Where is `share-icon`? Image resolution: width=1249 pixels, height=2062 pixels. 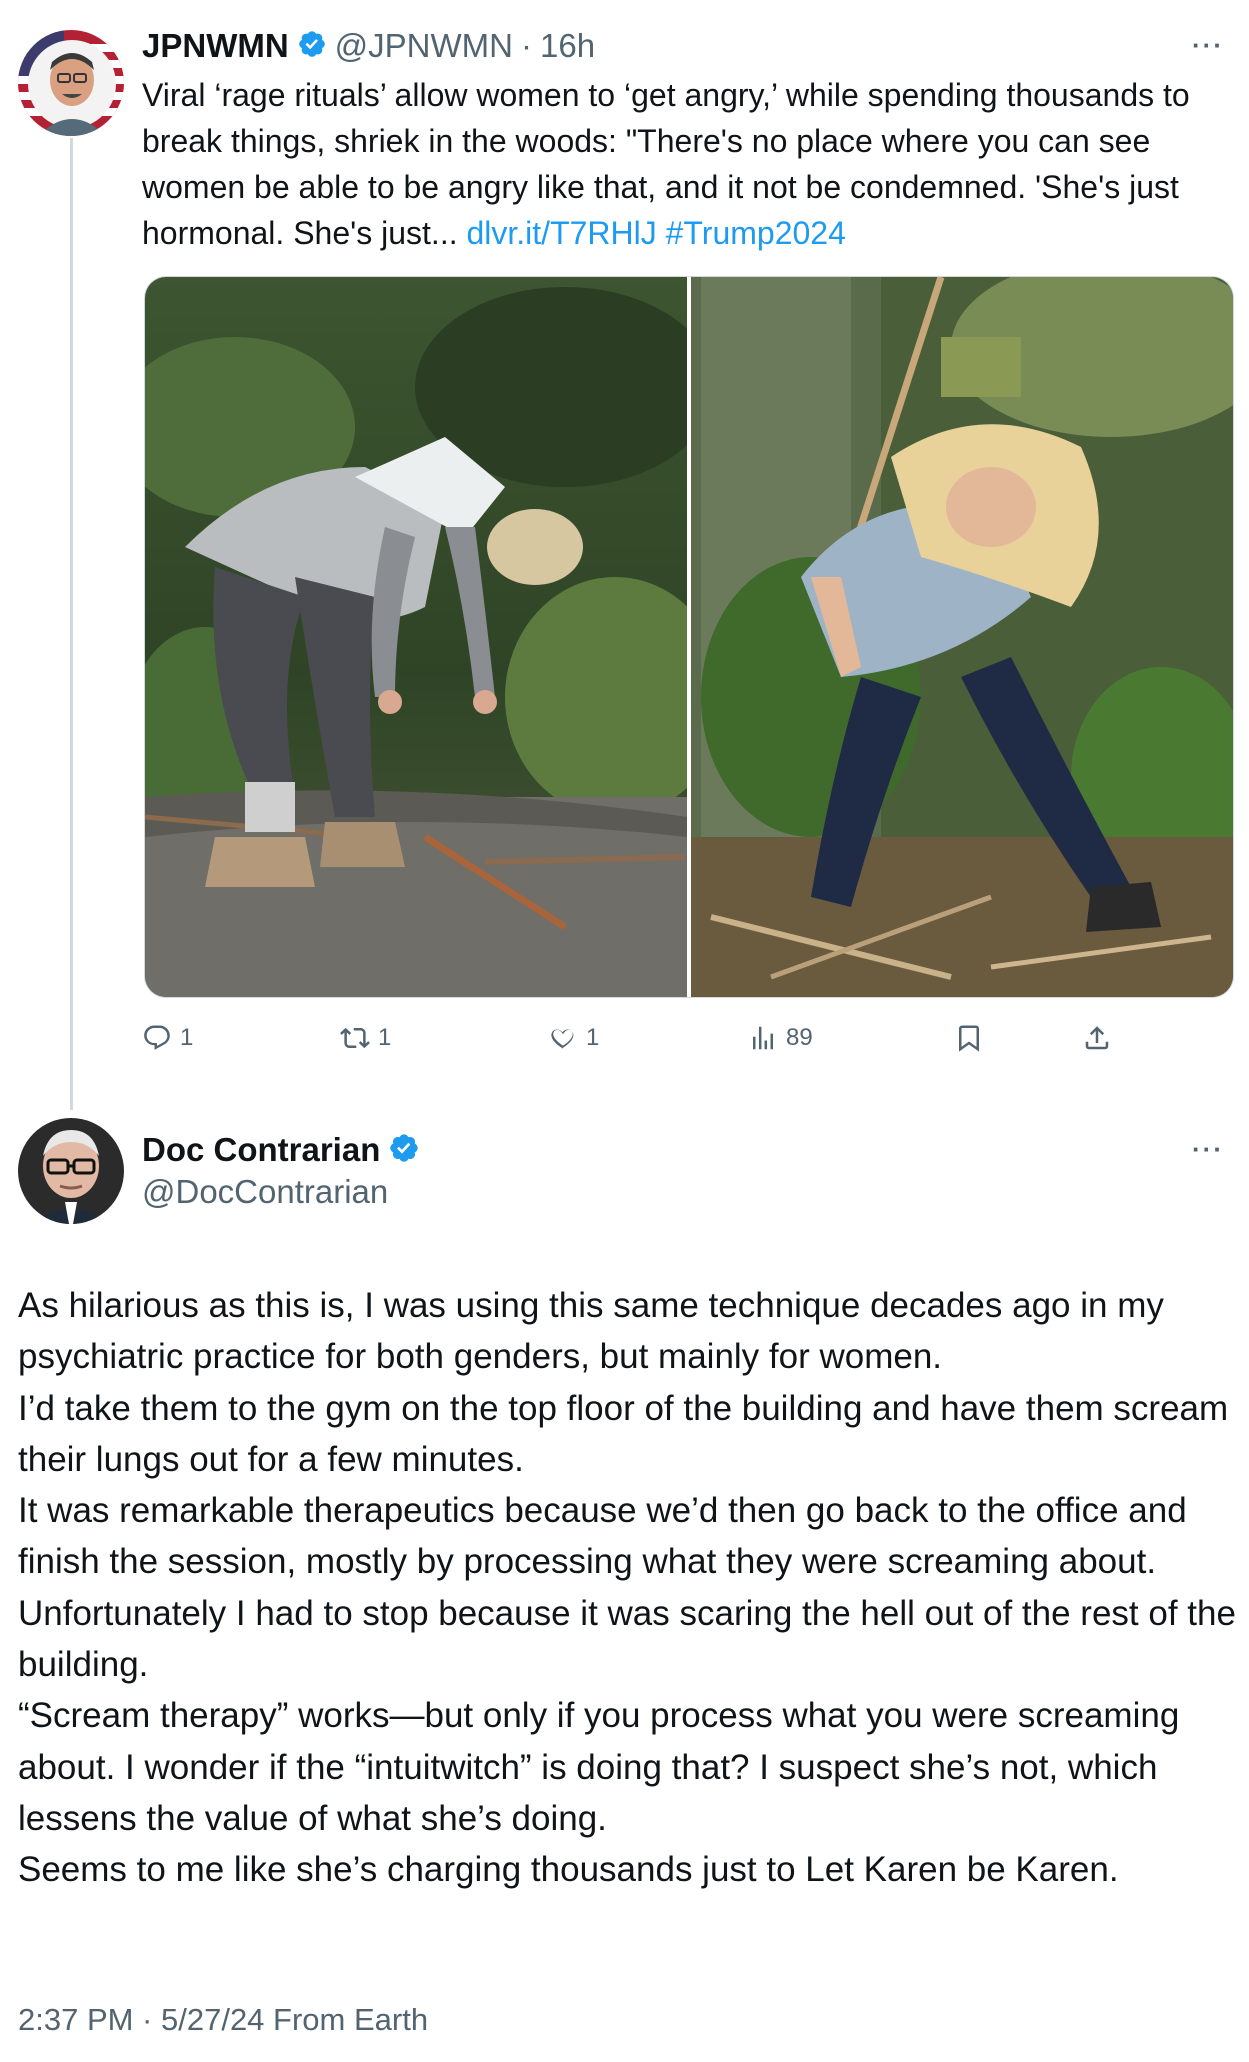
share-icon is located at coordinates (1097, 1038).